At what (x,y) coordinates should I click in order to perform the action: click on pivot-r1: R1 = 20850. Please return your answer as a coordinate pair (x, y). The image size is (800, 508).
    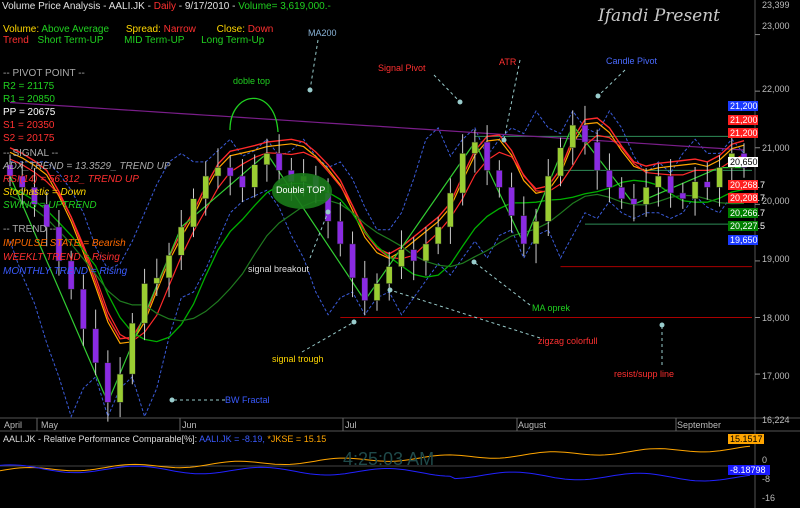
    Looking at the image, I should click on (29, 99).